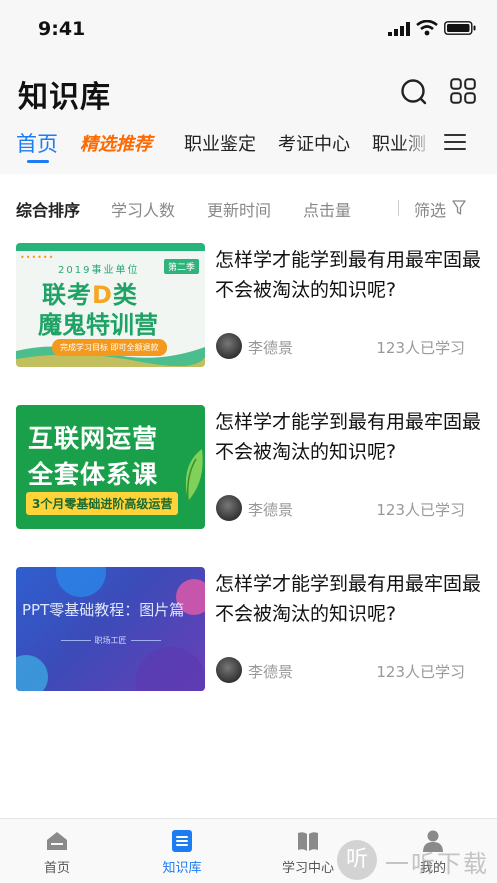  Describe the element at coordinates (418, 142) in the screenshot. I see `tab-fade-overlay` at that location.